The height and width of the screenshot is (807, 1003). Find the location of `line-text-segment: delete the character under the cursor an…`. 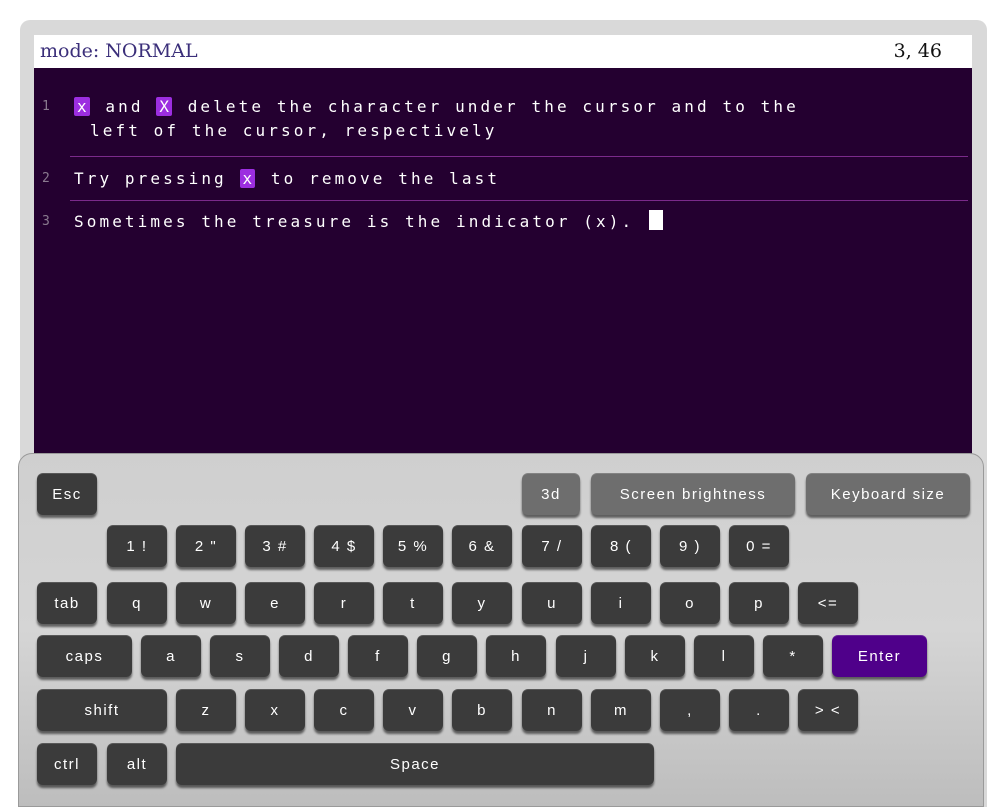

line-text-segment: delete the character under the cursor an… is located at coordinates (493, 106).